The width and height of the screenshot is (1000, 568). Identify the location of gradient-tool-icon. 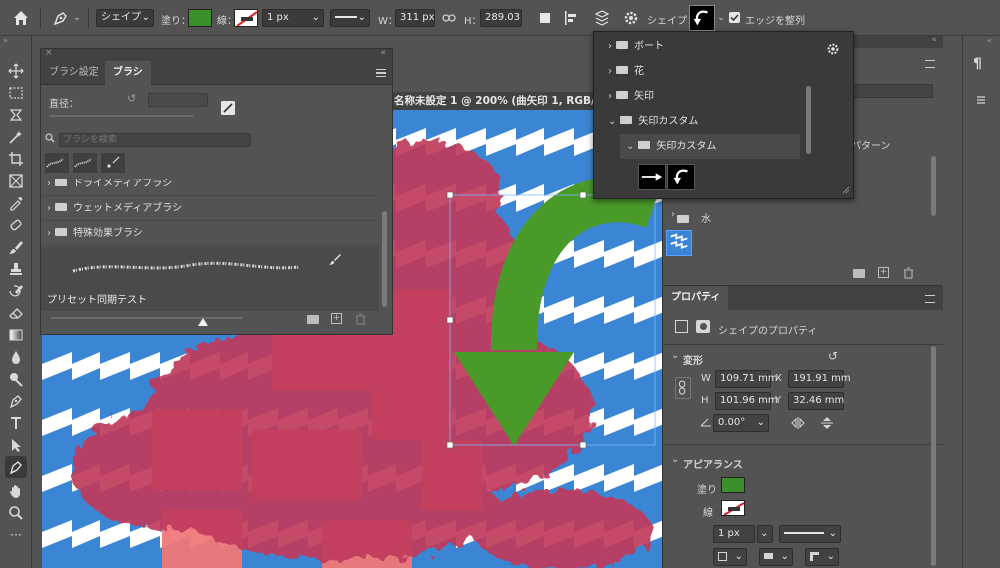
(16, 335).